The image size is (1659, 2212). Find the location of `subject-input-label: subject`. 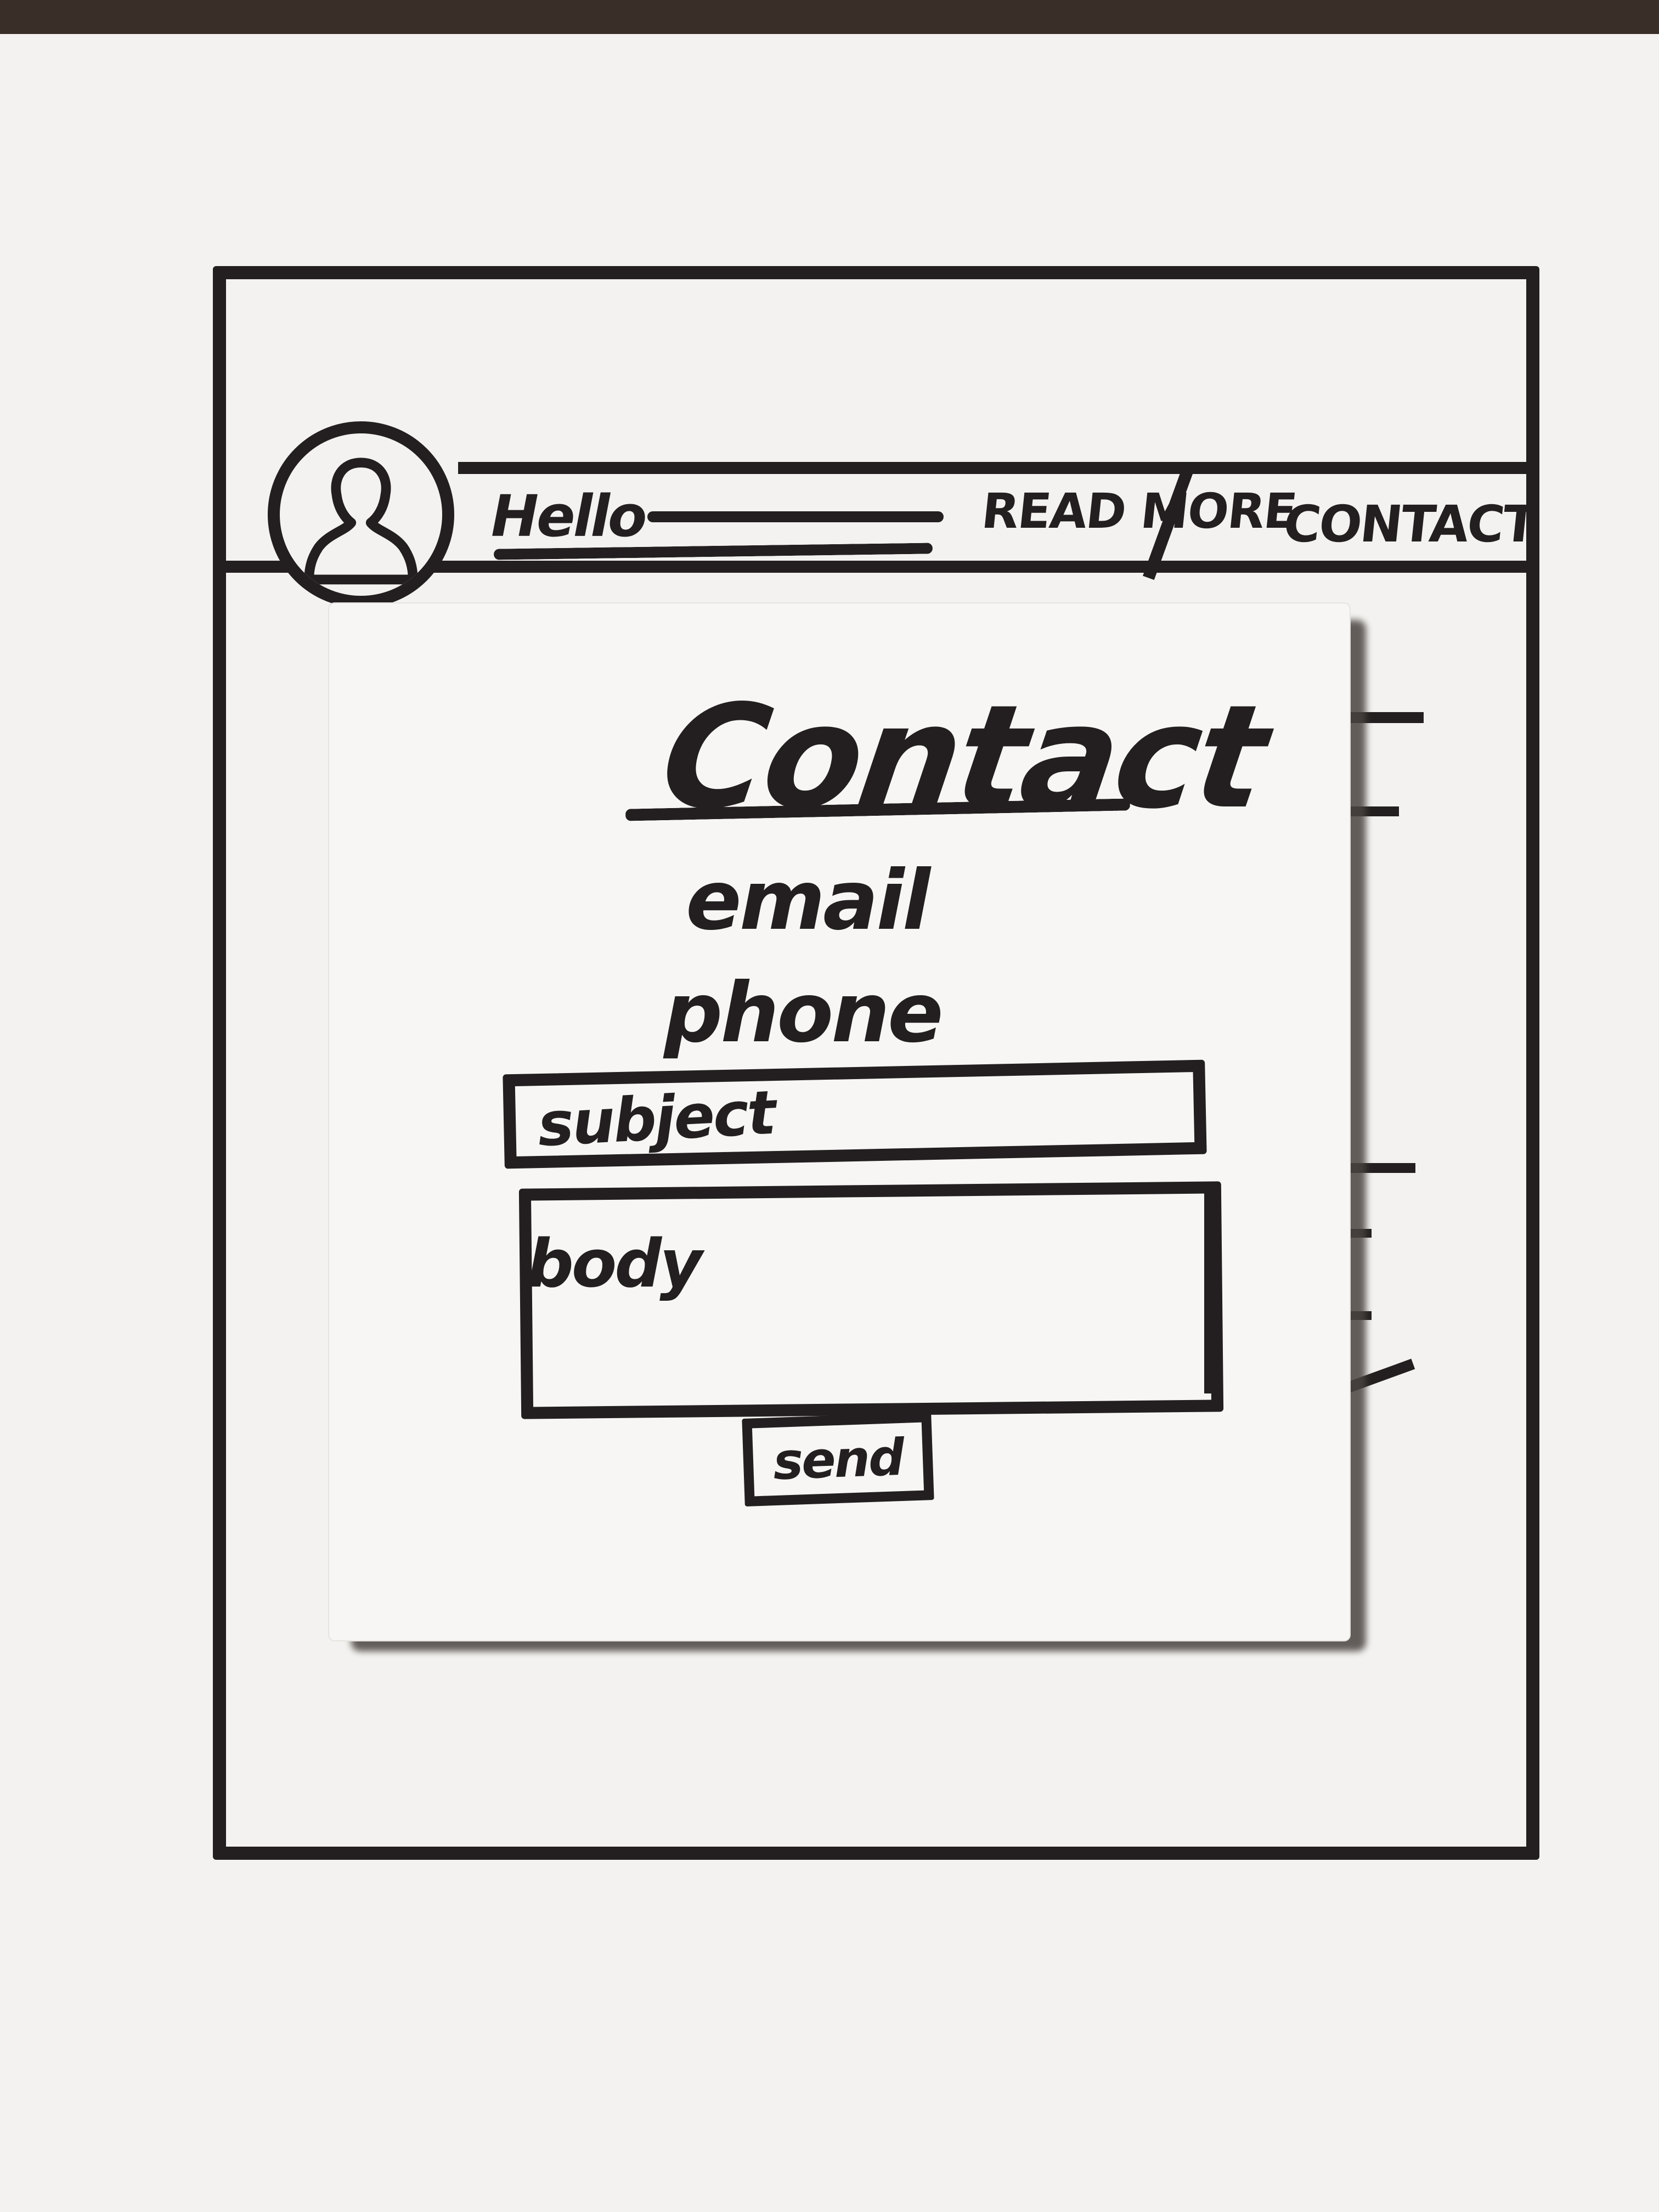

subject-input-label: subject is located at coordinates (656, 1118).